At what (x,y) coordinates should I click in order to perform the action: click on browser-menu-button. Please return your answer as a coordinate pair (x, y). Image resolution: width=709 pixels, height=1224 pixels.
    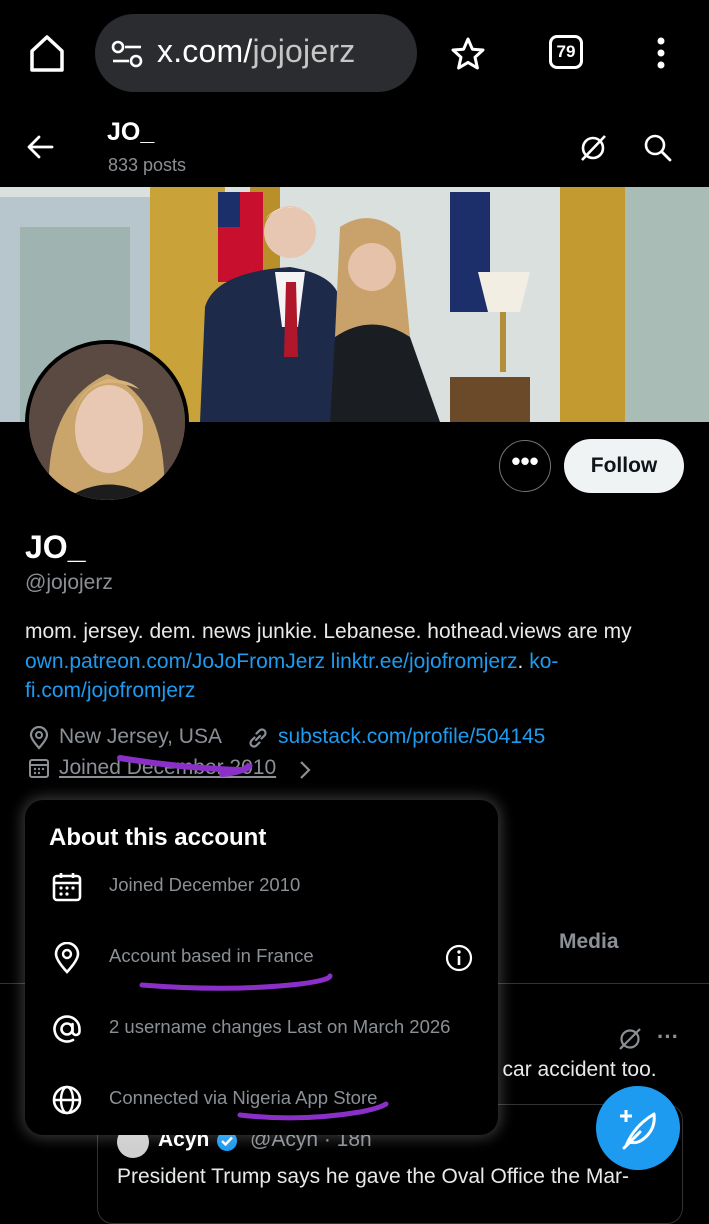
    Looking at the image, I should click on (661, 54).